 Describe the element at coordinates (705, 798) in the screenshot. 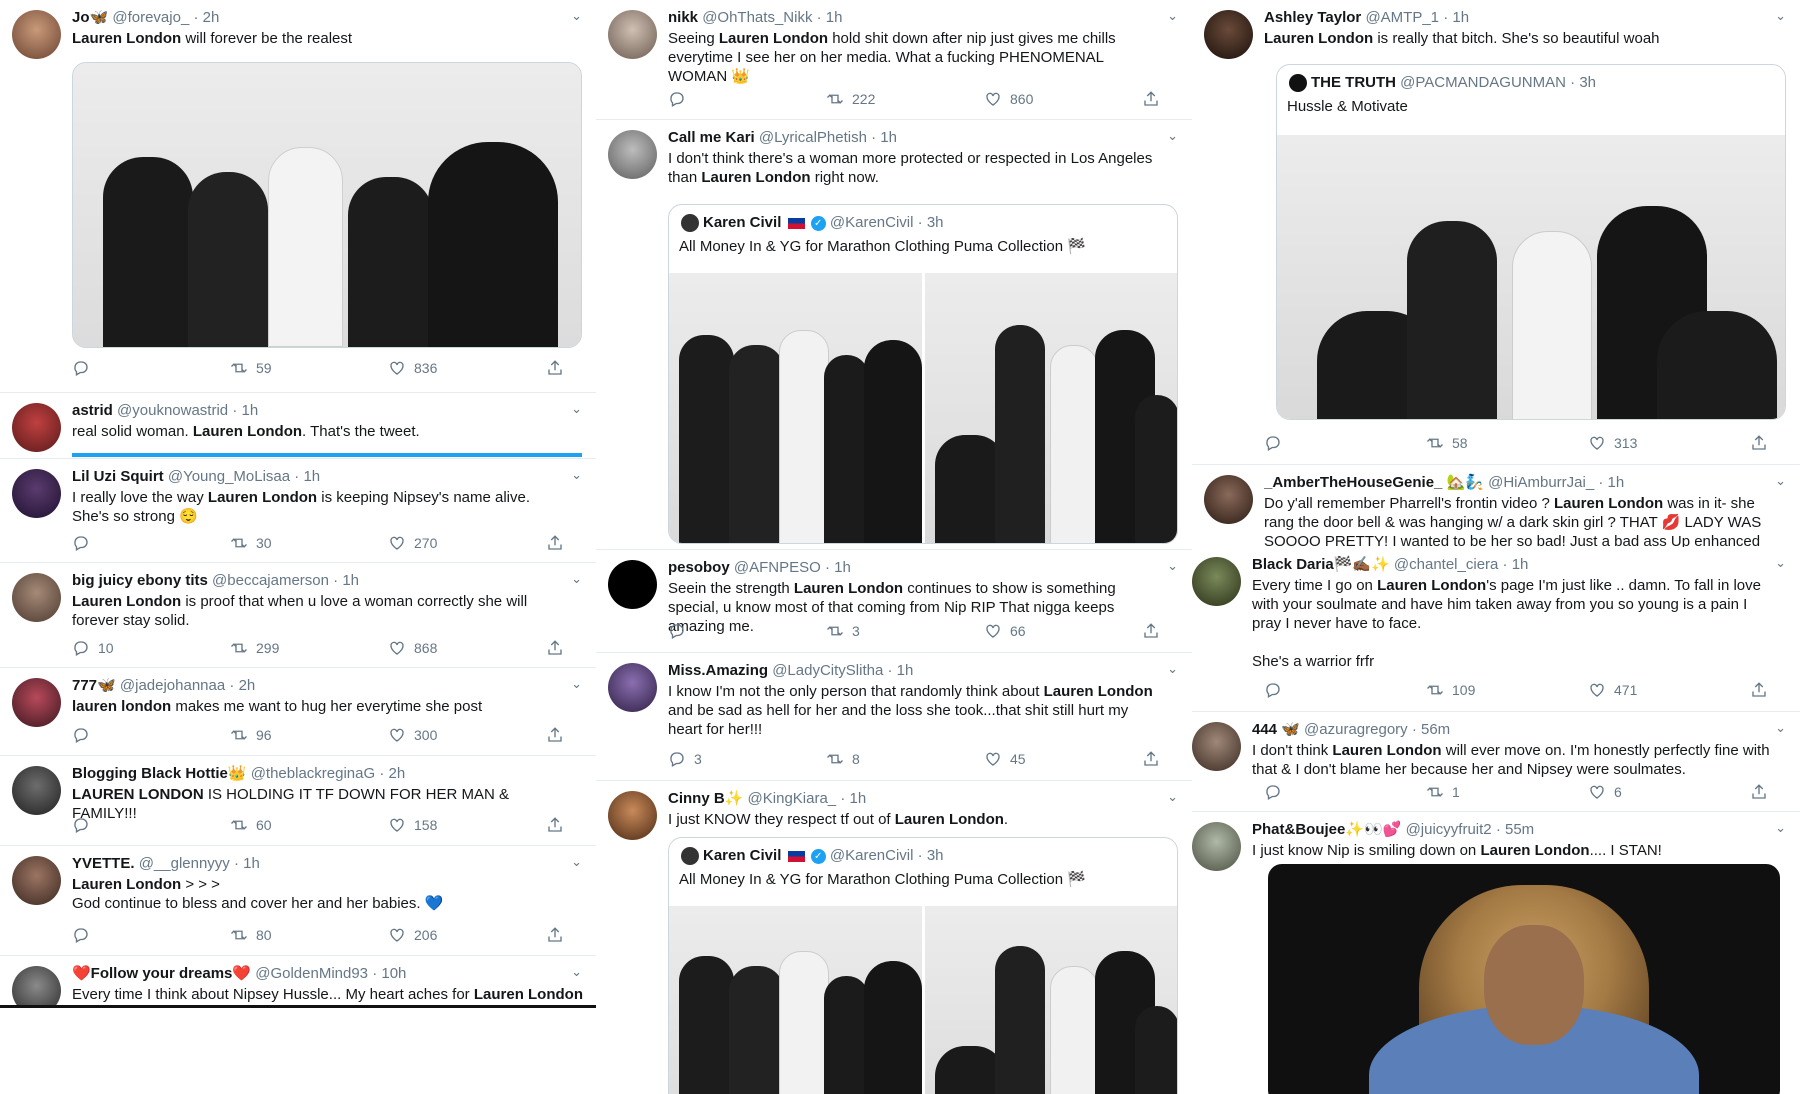

I see `display-name: Cinny B✨` at that location.